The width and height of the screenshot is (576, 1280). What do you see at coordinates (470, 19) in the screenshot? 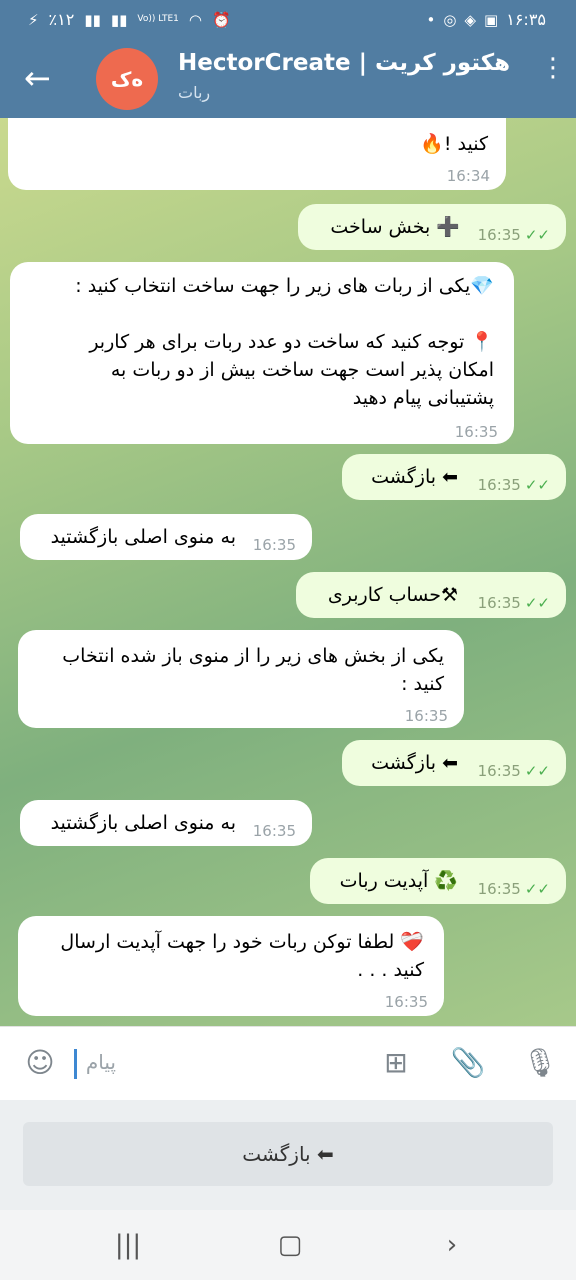
I see `app-icon: ◈` at bounding box center [470, 19].